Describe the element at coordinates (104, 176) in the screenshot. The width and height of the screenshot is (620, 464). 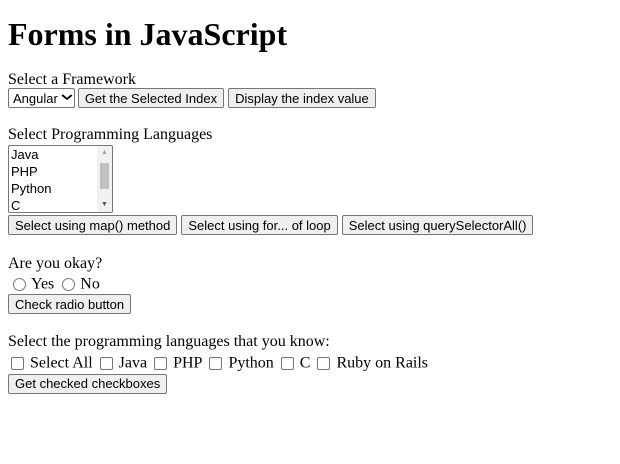
I see `scrollbar-thumb` at that location.